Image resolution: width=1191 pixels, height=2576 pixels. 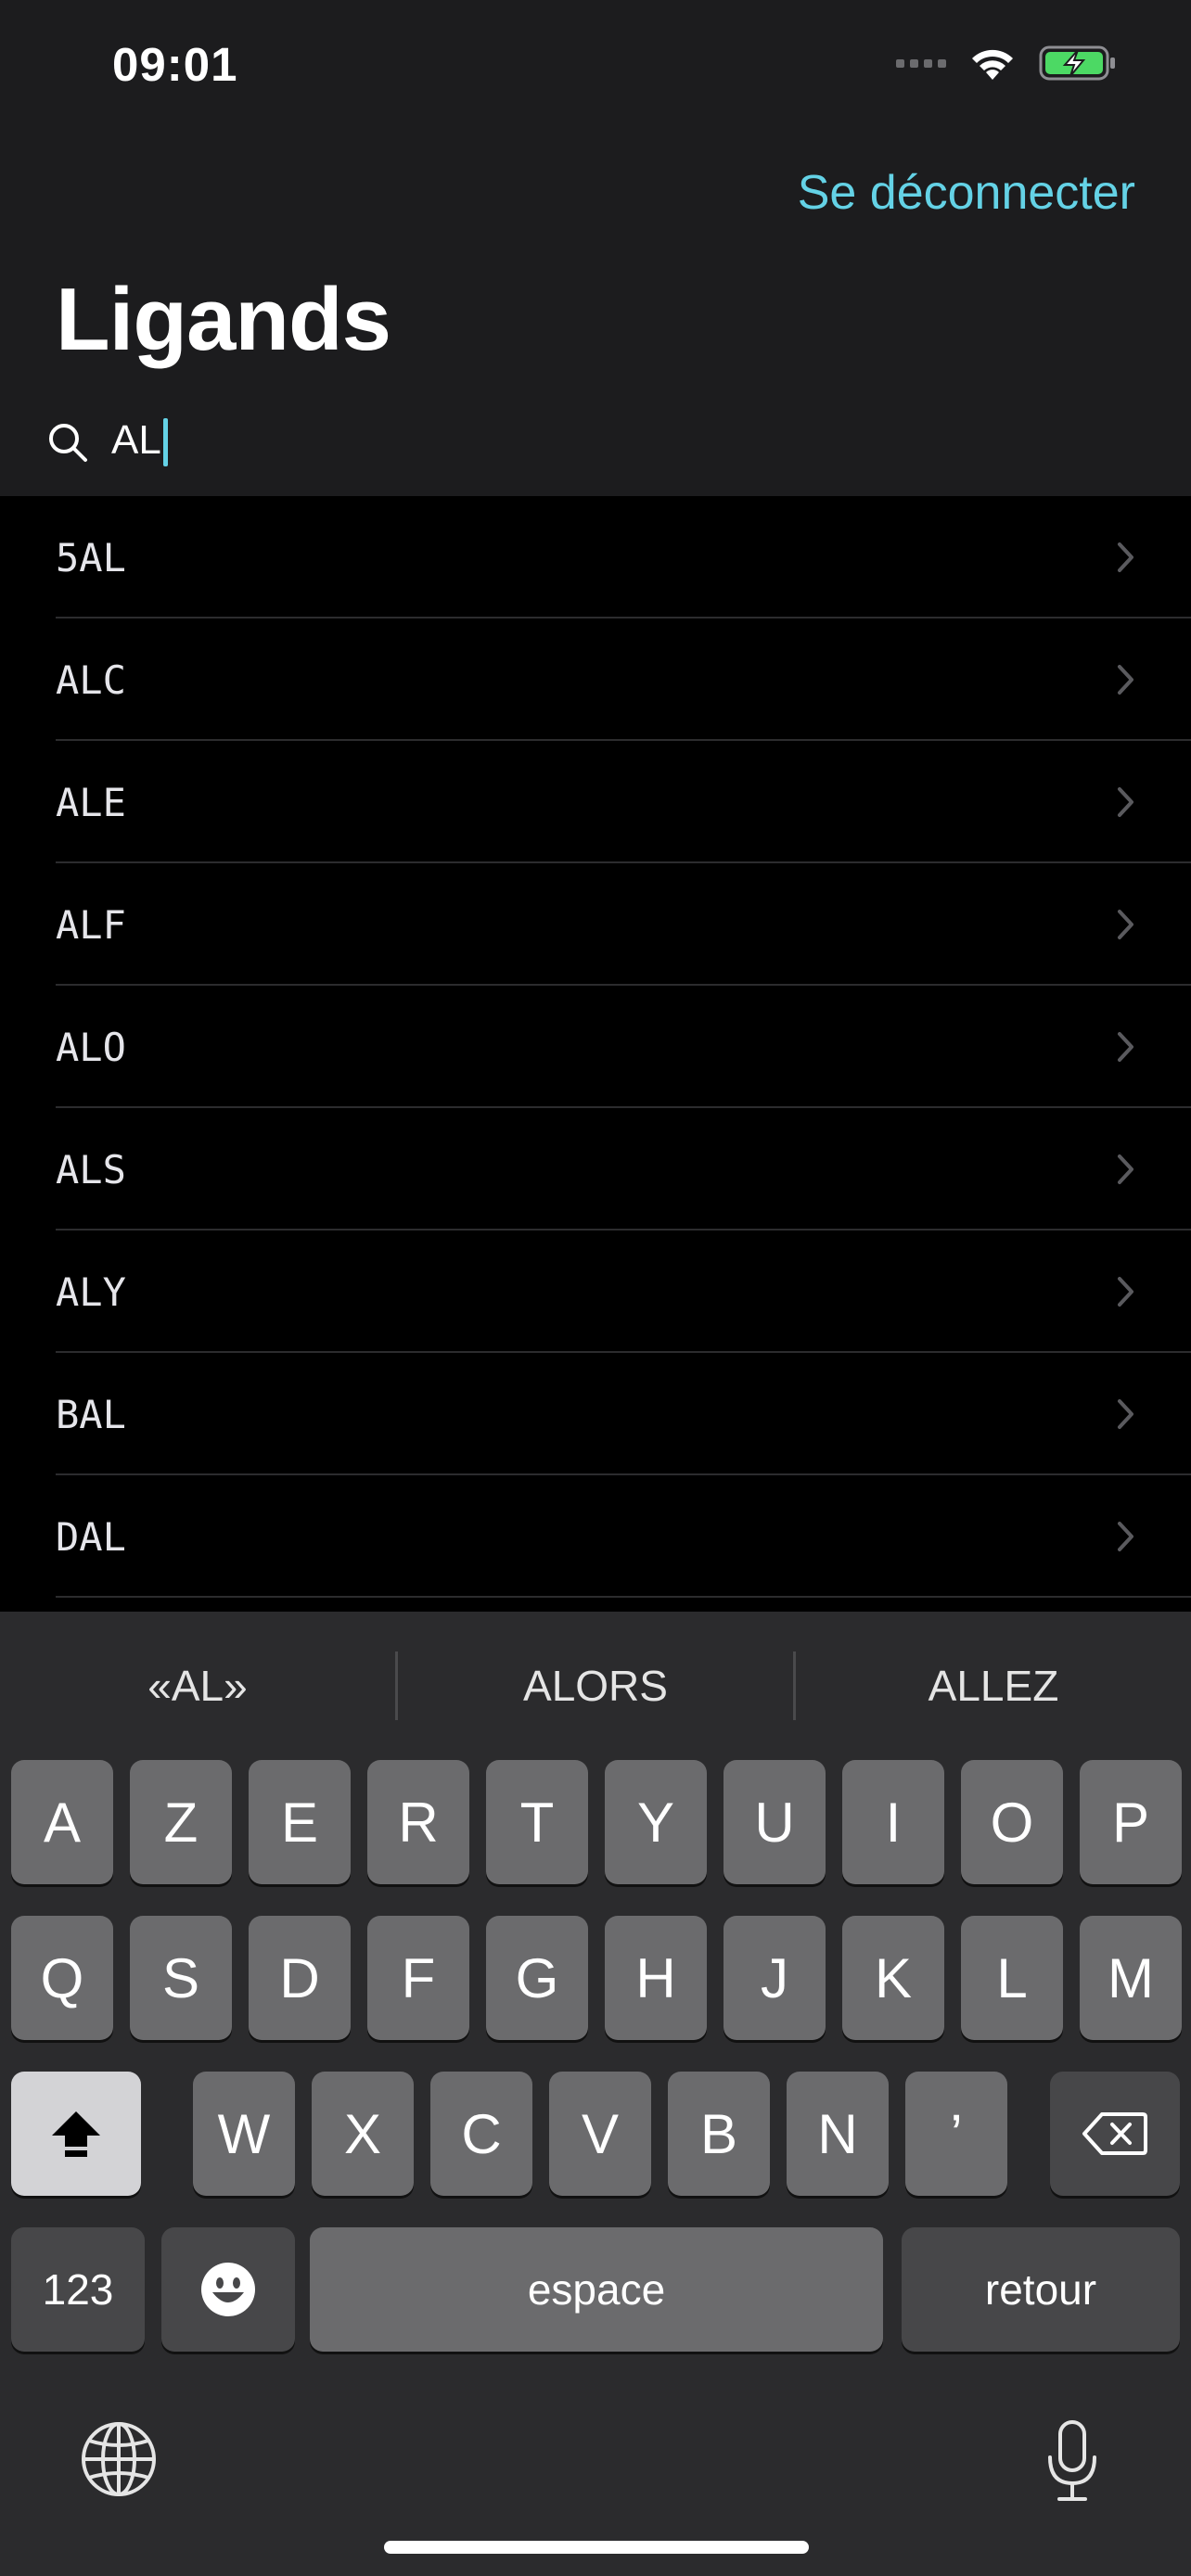 What do you see at coordinates (656, 1978) in the screenshot?
I see `key: H` at bounding box center [656, 1978].